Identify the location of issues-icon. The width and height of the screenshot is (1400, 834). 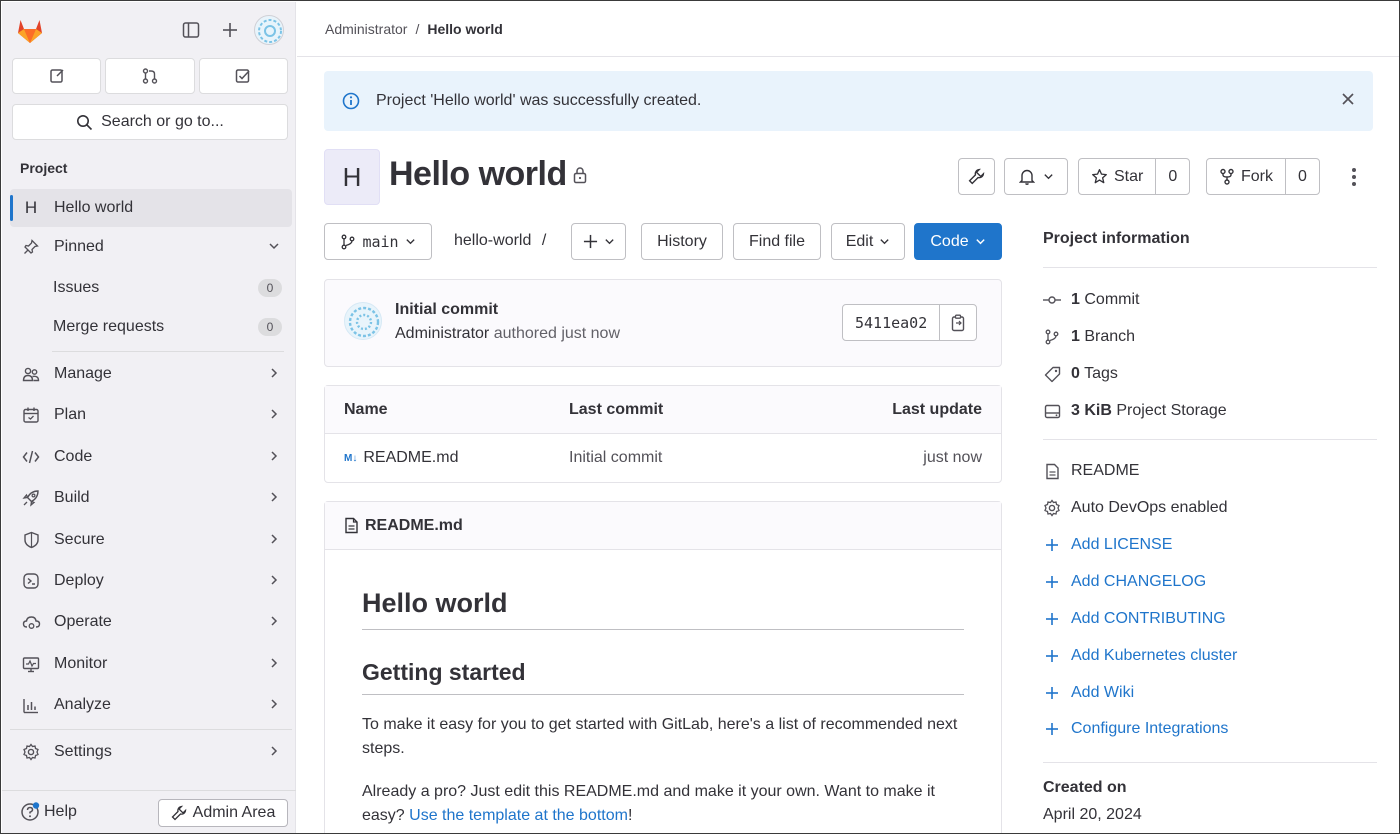
(56, 76).